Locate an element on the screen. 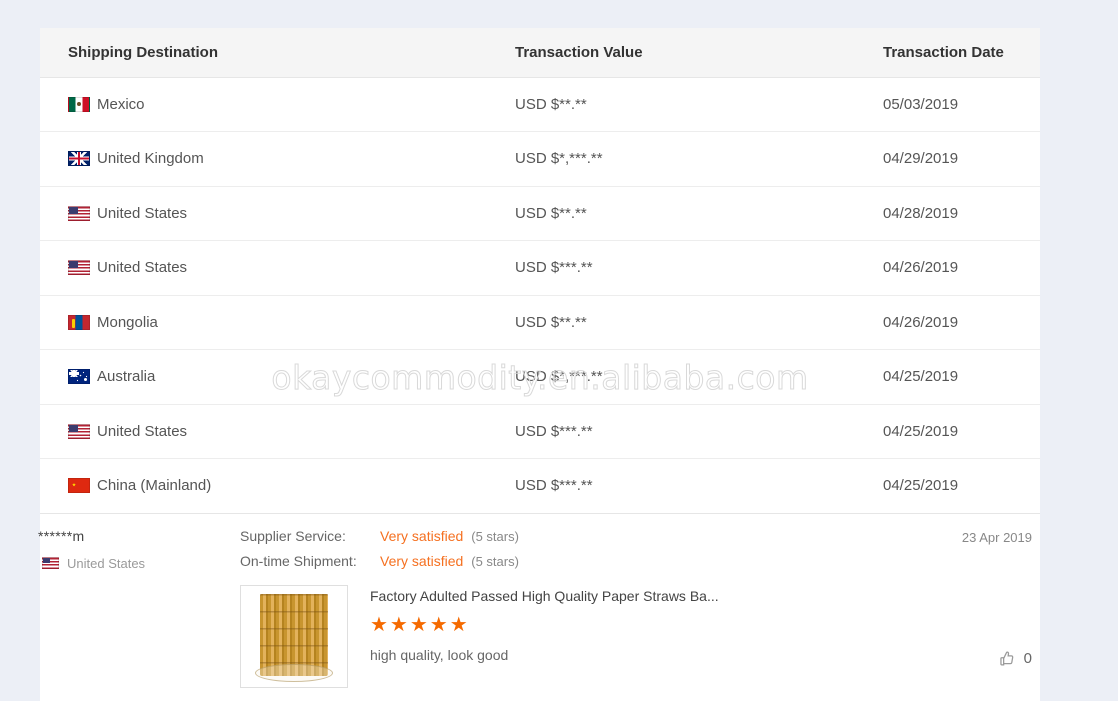  rating-row: On-time Shipment: Very satisfied (5 stars) is located at coordinates (575, 561).